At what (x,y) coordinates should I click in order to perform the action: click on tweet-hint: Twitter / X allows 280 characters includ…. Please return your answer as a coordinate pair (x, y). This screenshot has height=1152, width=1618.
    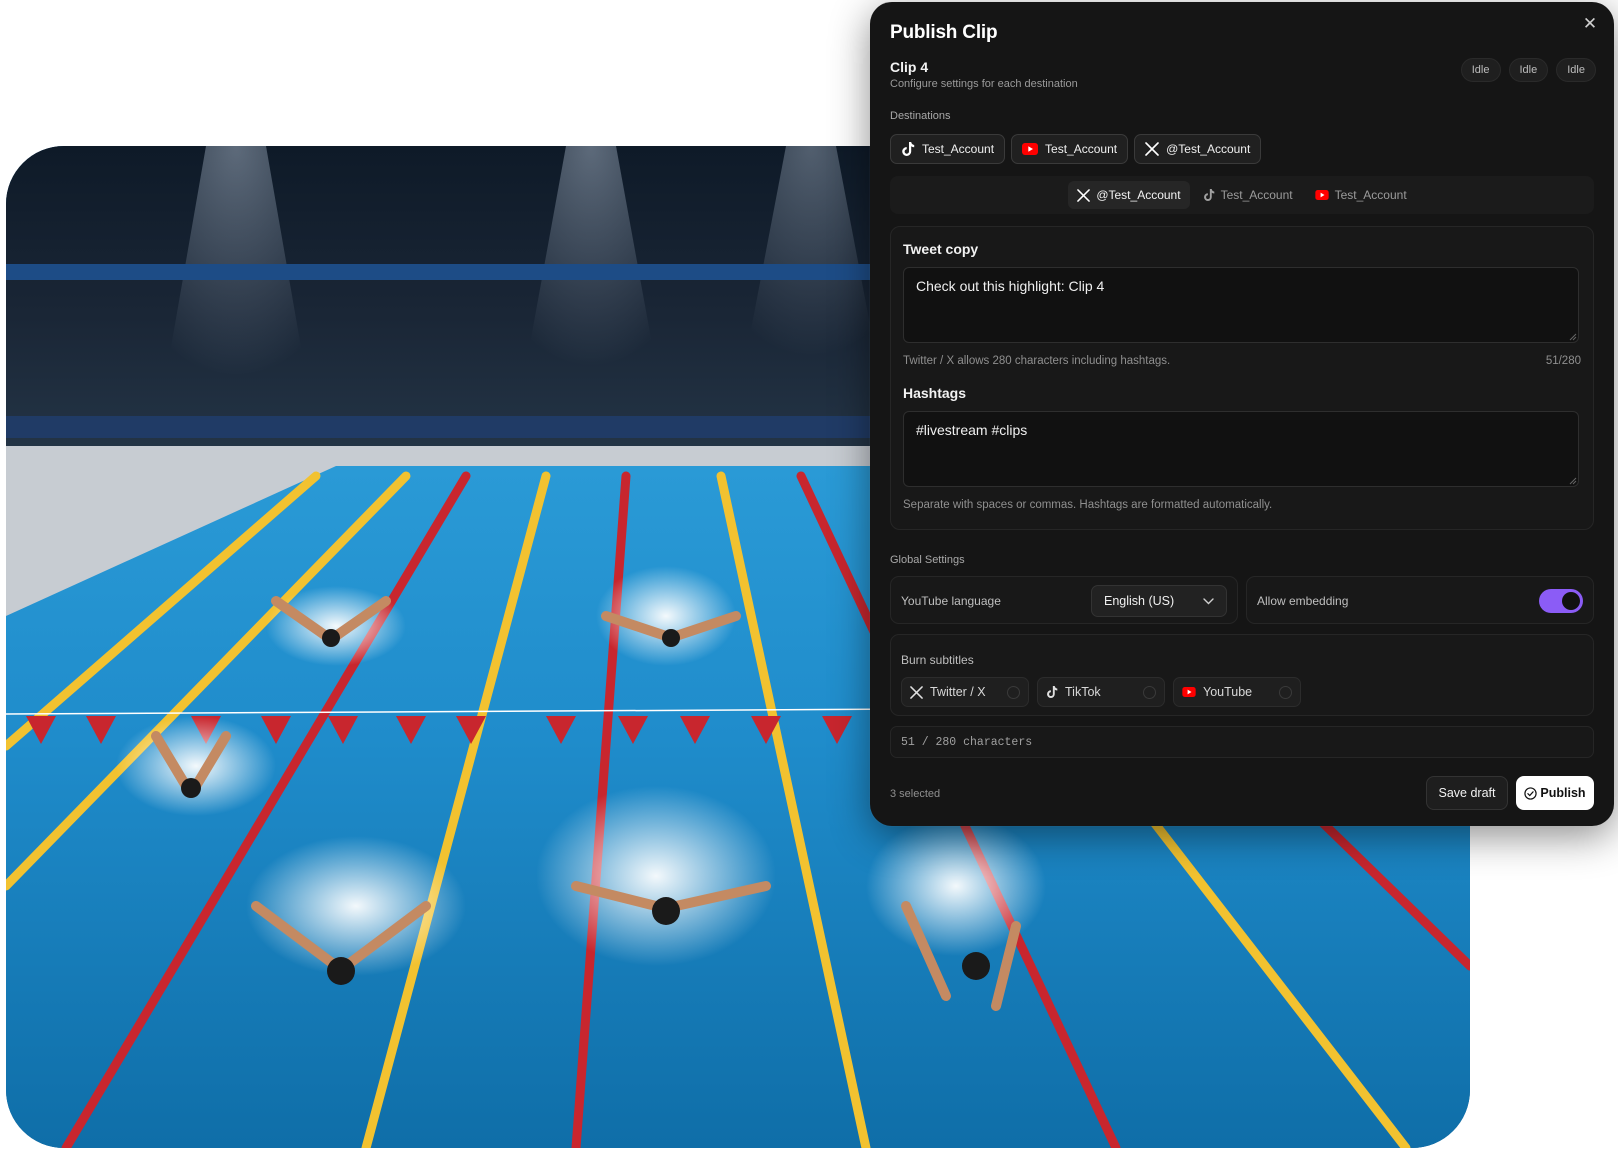
    Looking at the image, I should click on (1037, 361).